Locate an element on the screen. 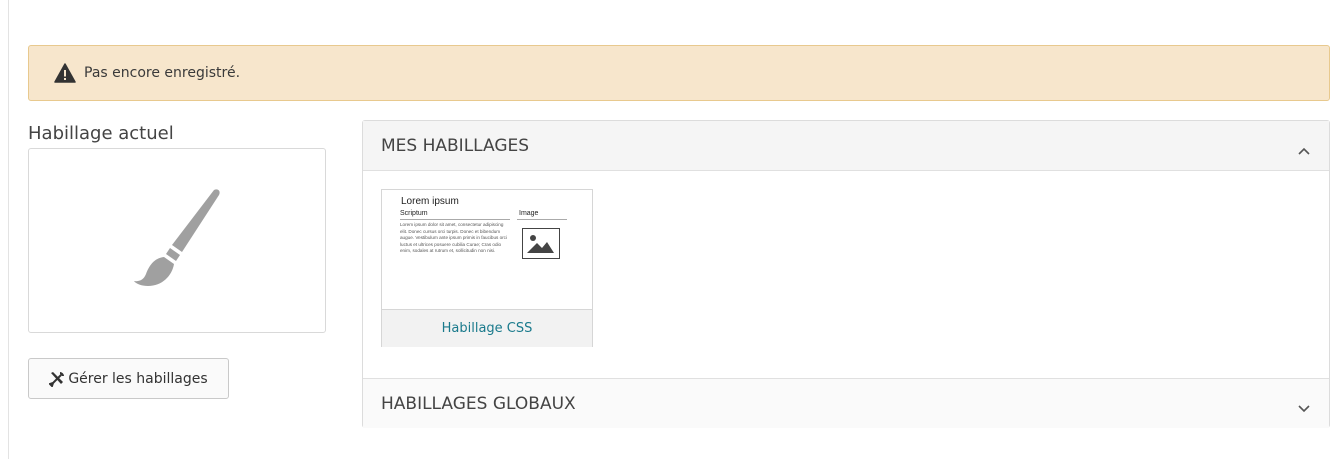  alert-text: Pas encore enregistré. is located at coordinates (162, 73).